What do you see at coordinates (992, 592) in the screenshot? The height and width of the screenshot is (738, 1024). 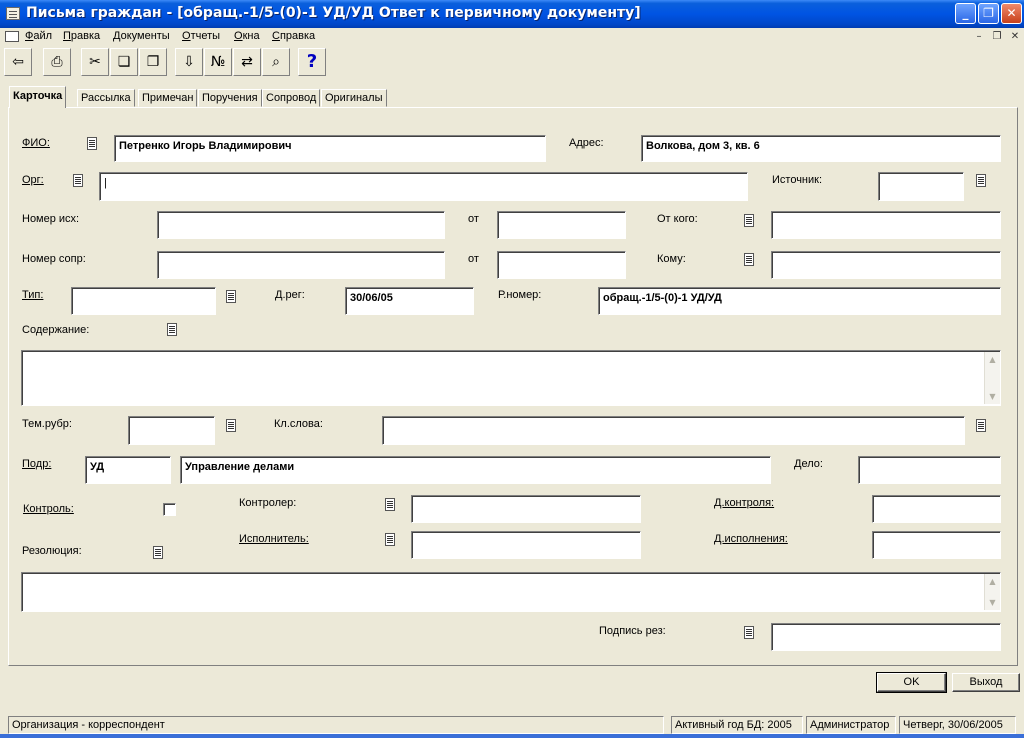 I see `resolution-scrollbar: ▲ ▼` at bounding box center [992, 592].